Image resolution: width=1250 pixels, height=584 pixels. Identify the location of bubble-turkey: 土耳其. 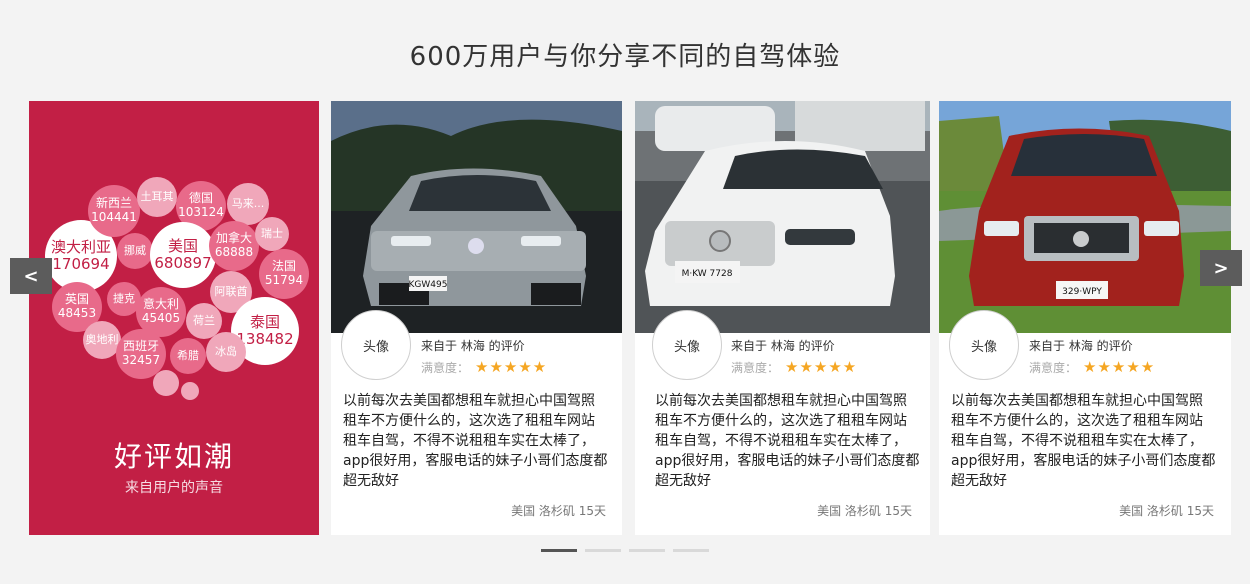
(157, 197).